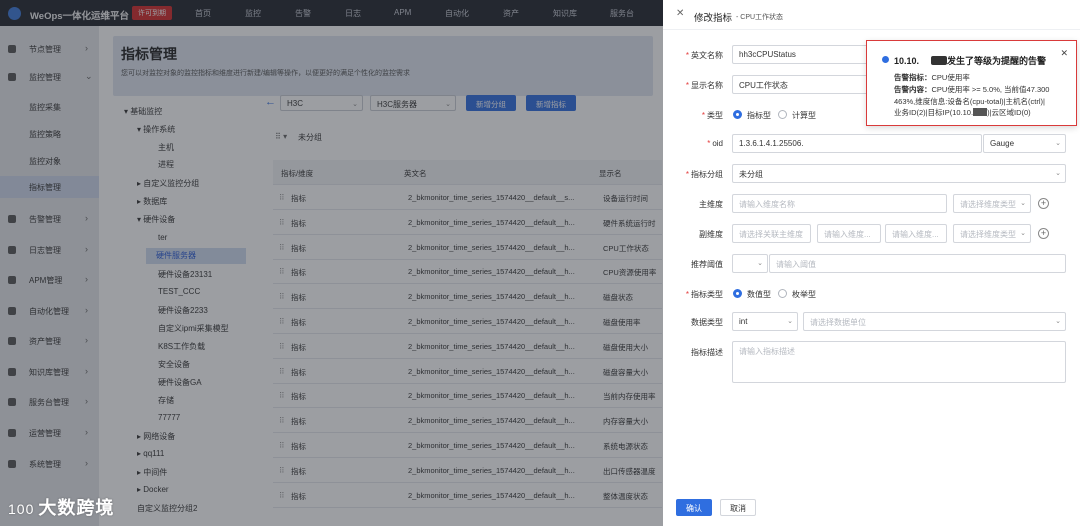  What do you see at coordinates (1043, 203) in the screenshot?
I see `add-main-dim-icon: +` at bounding box center [1043, 203].